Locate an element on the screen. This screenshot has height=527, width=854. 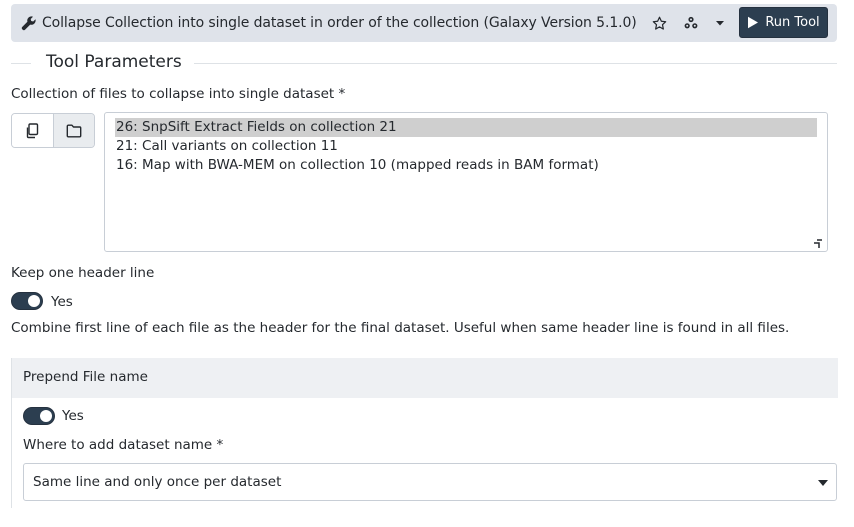
panel-title: Prepend File name is located at coordinates (85, 377).